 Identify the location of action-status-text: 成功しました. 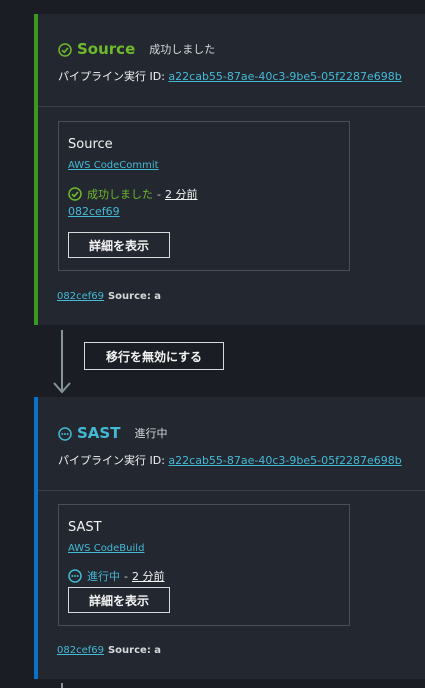
(120, 194).